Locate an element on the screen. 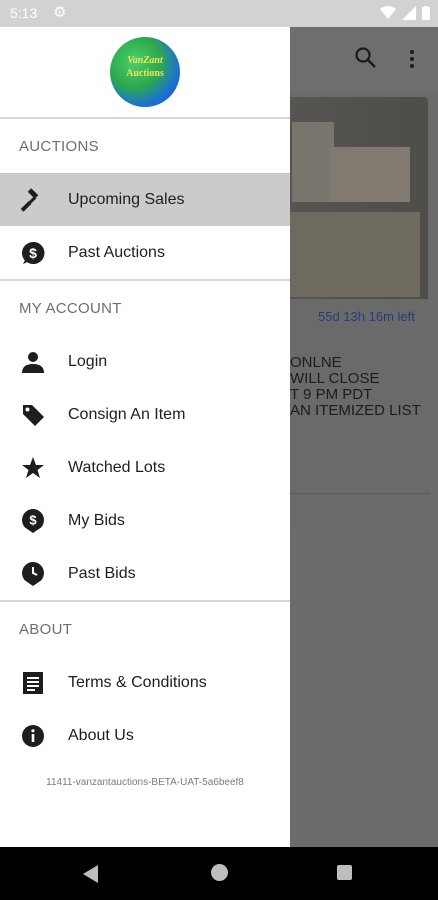 This screenshot has height=900, width=438. section-header-my-account: MY ACCOUNT is located at coordinates (70, 308).